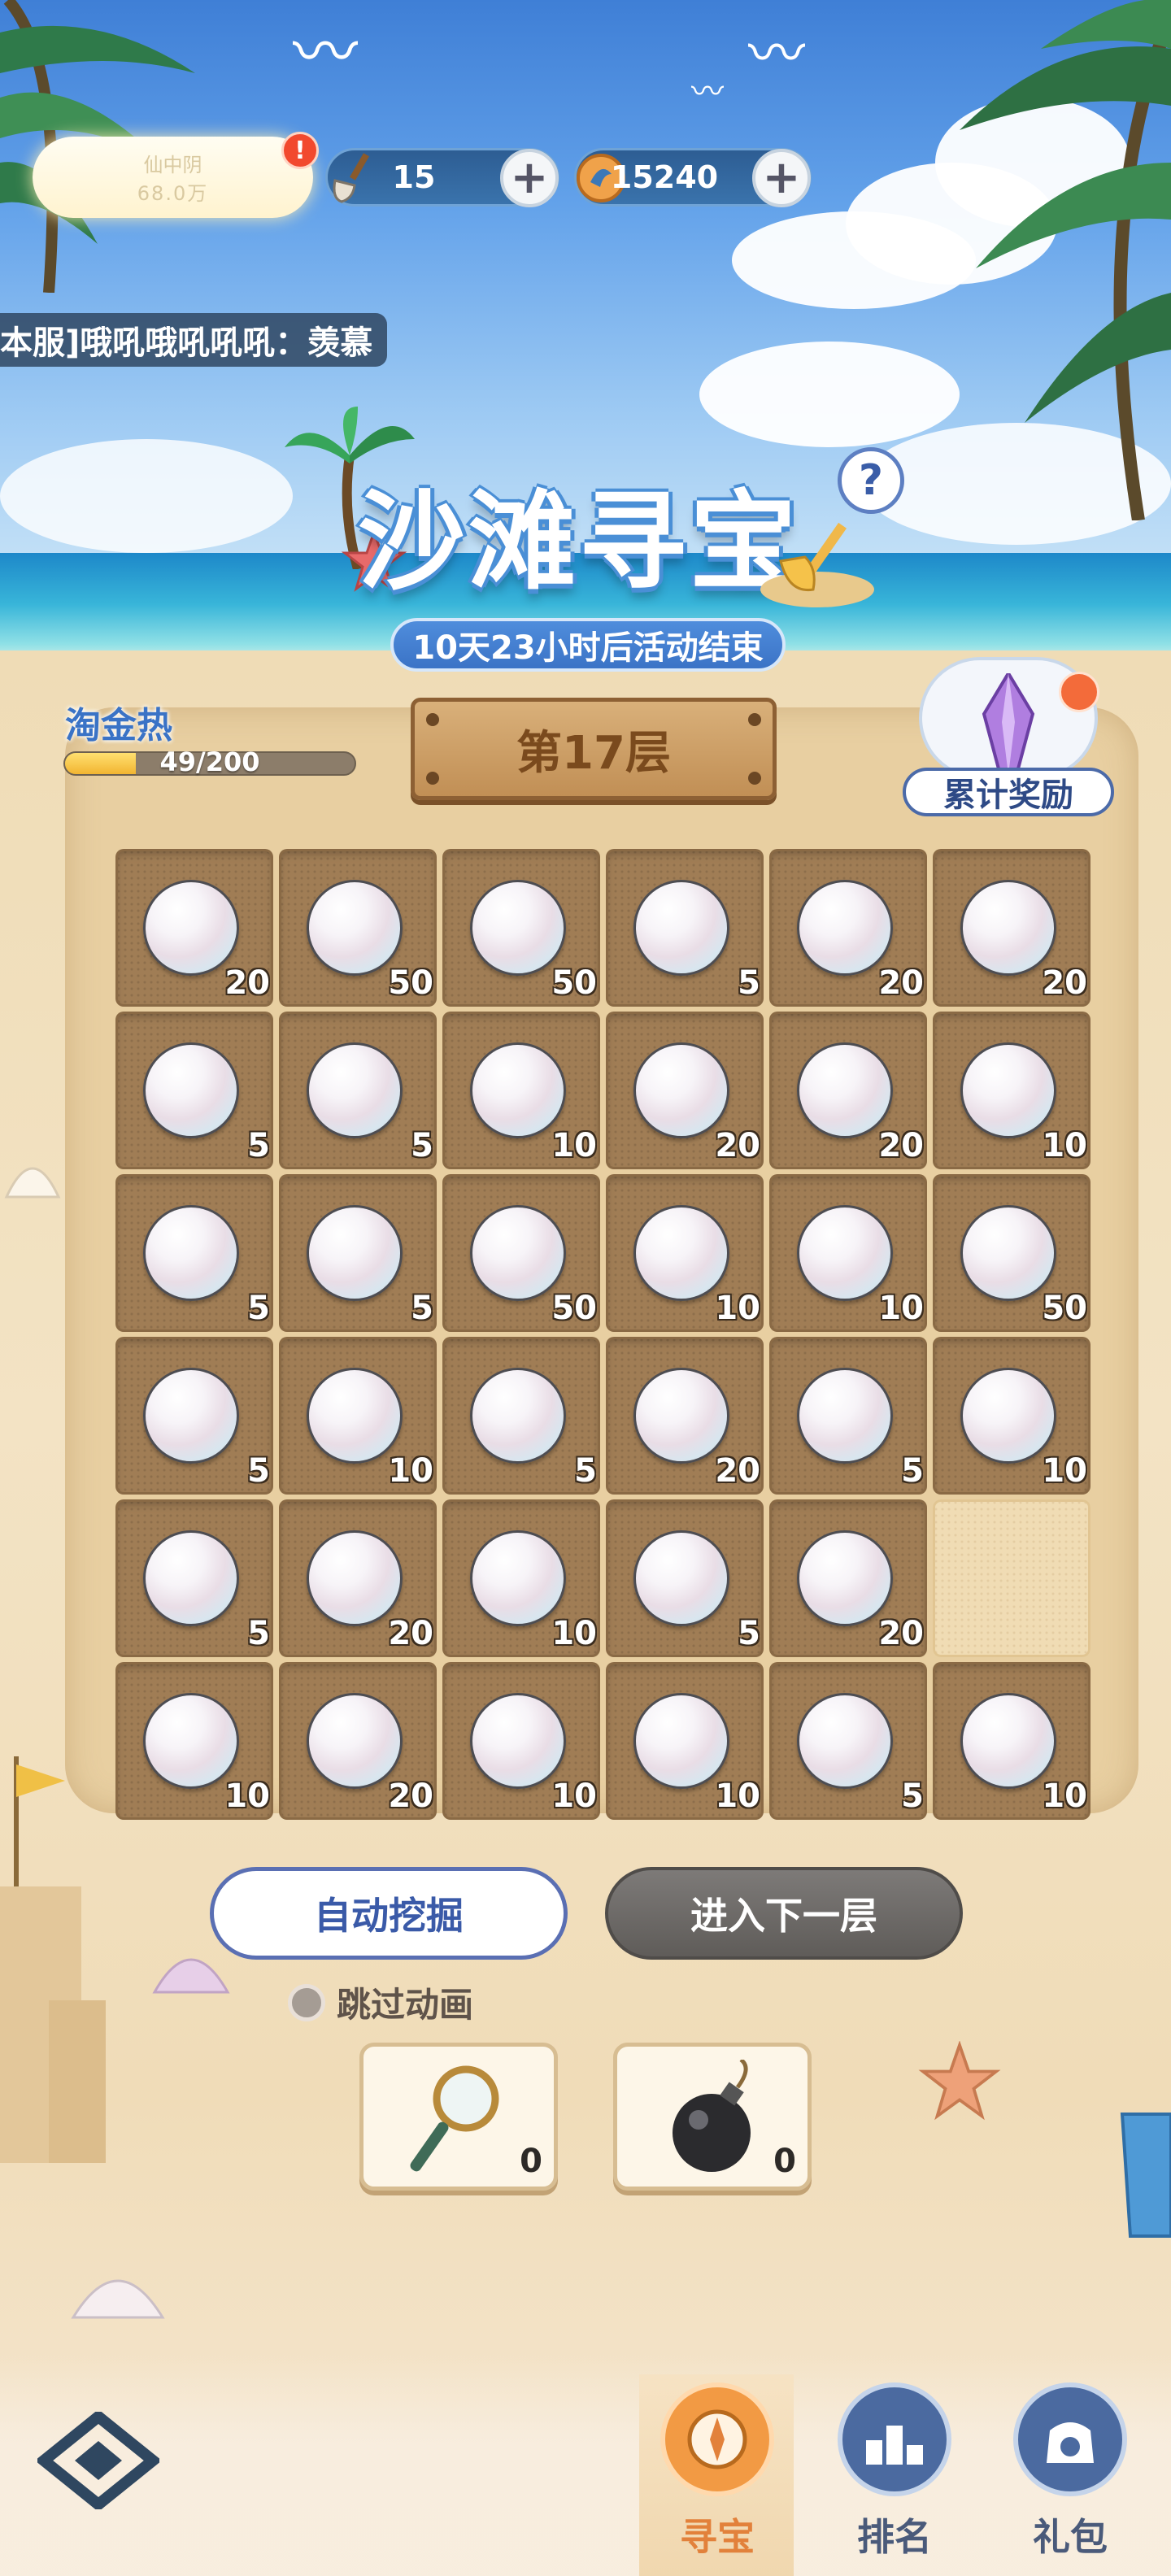  I want to click on add-coin-button: +, so click(781, 178).